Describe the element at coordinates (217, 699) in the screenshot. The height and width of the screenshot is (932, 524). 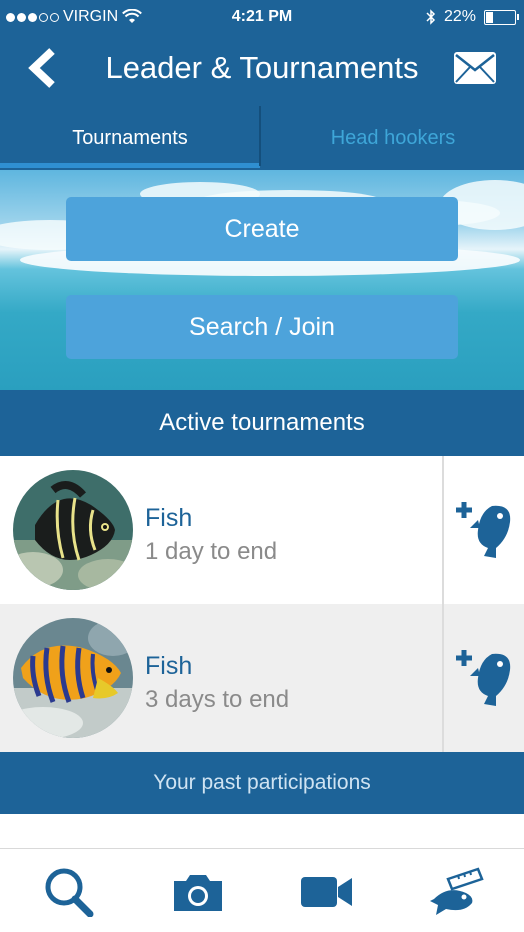
I see `tournament-remaining: 3 days to end` at that location.